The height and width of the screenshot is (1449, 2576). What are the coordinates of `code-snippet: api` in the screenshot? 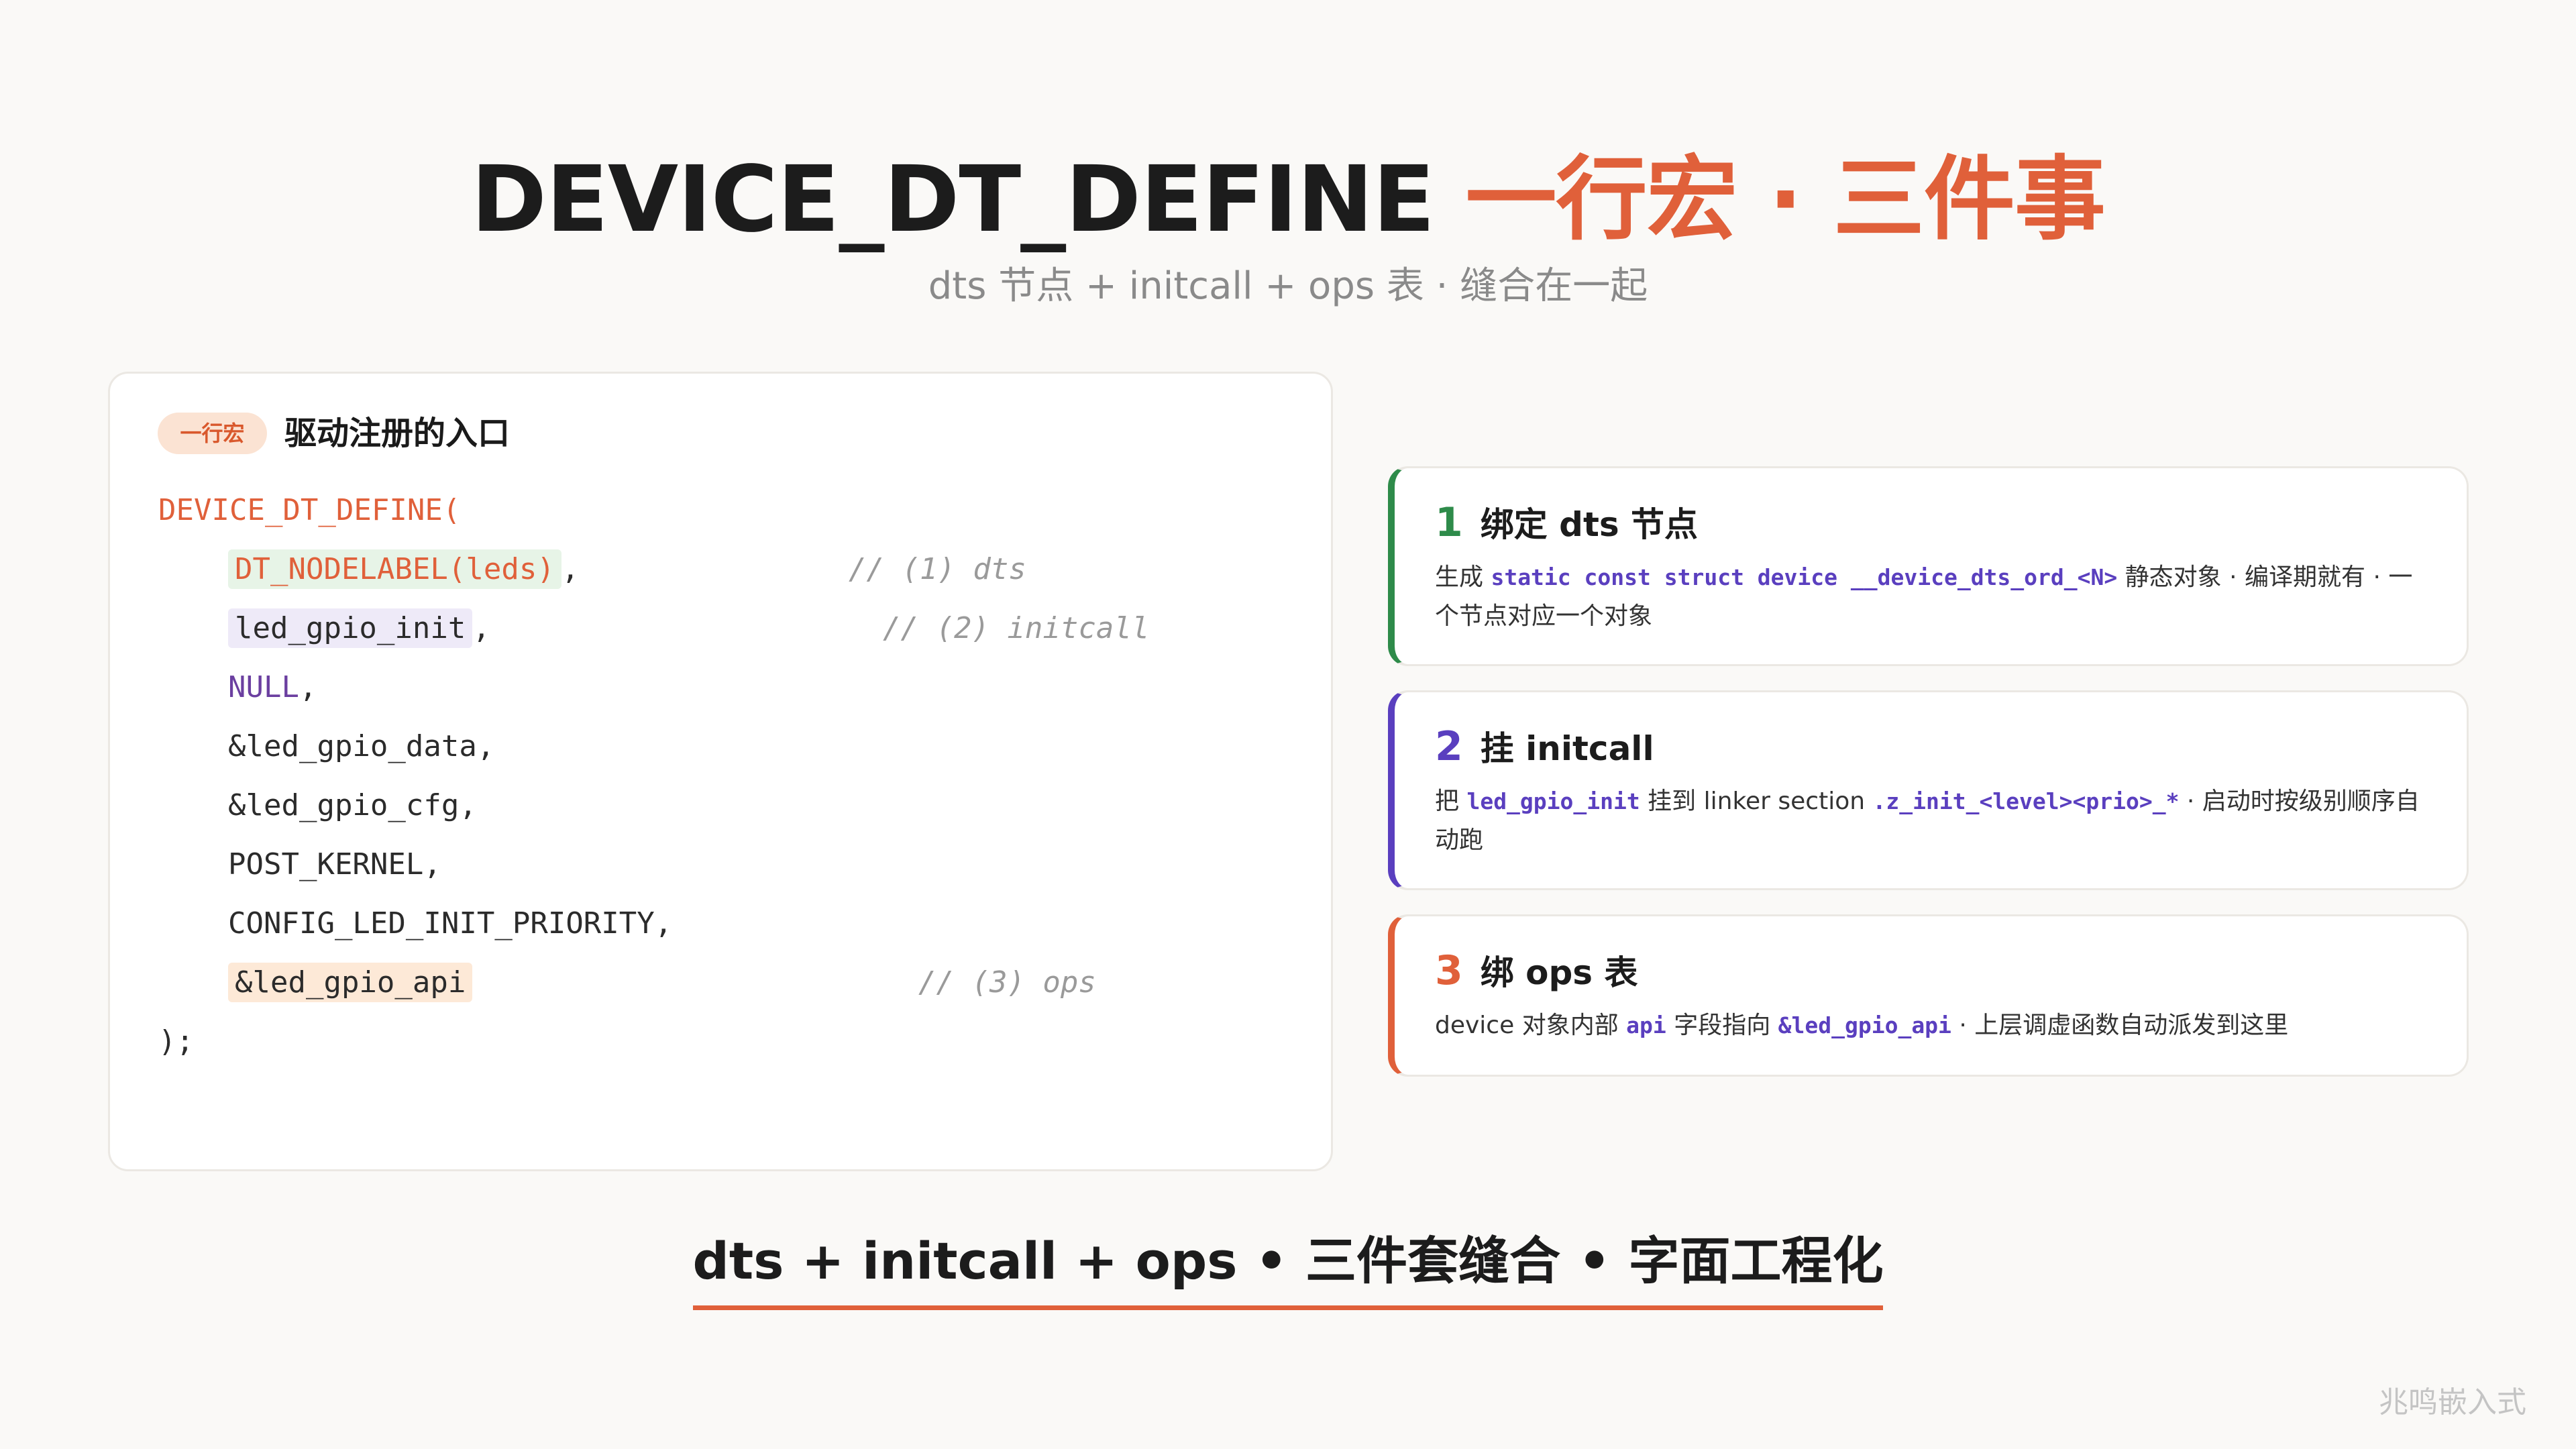 It's located at (1646, 1025).